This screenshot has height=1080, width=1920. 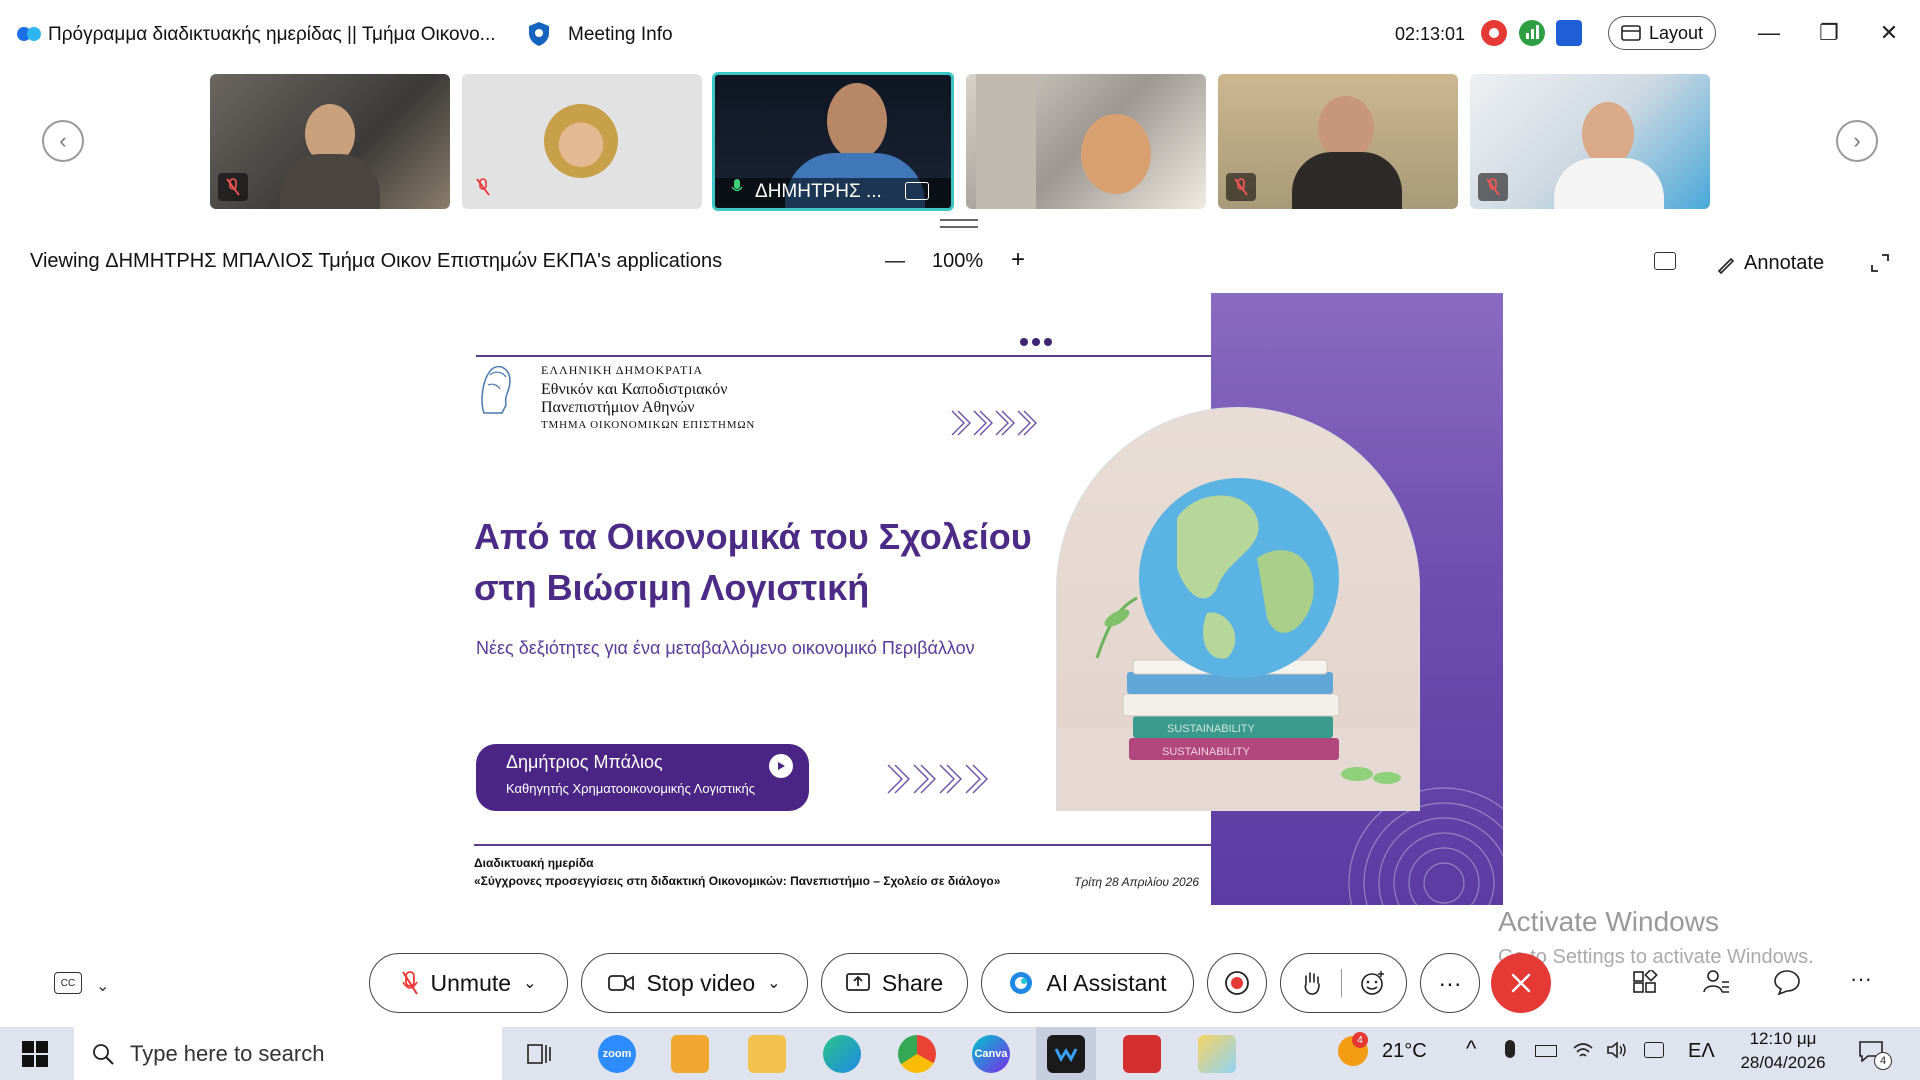 I want to click on chrome-browser-icon, so click(x=917, y=1054).